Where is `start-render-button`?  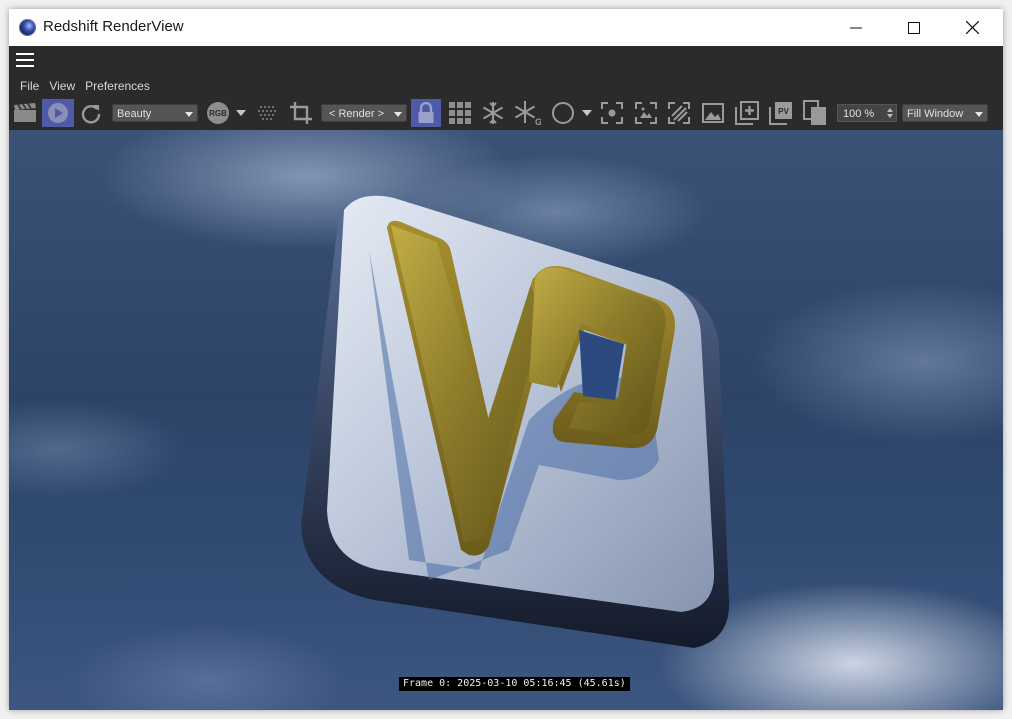
start-render-button is located at coordinates (58, 113).